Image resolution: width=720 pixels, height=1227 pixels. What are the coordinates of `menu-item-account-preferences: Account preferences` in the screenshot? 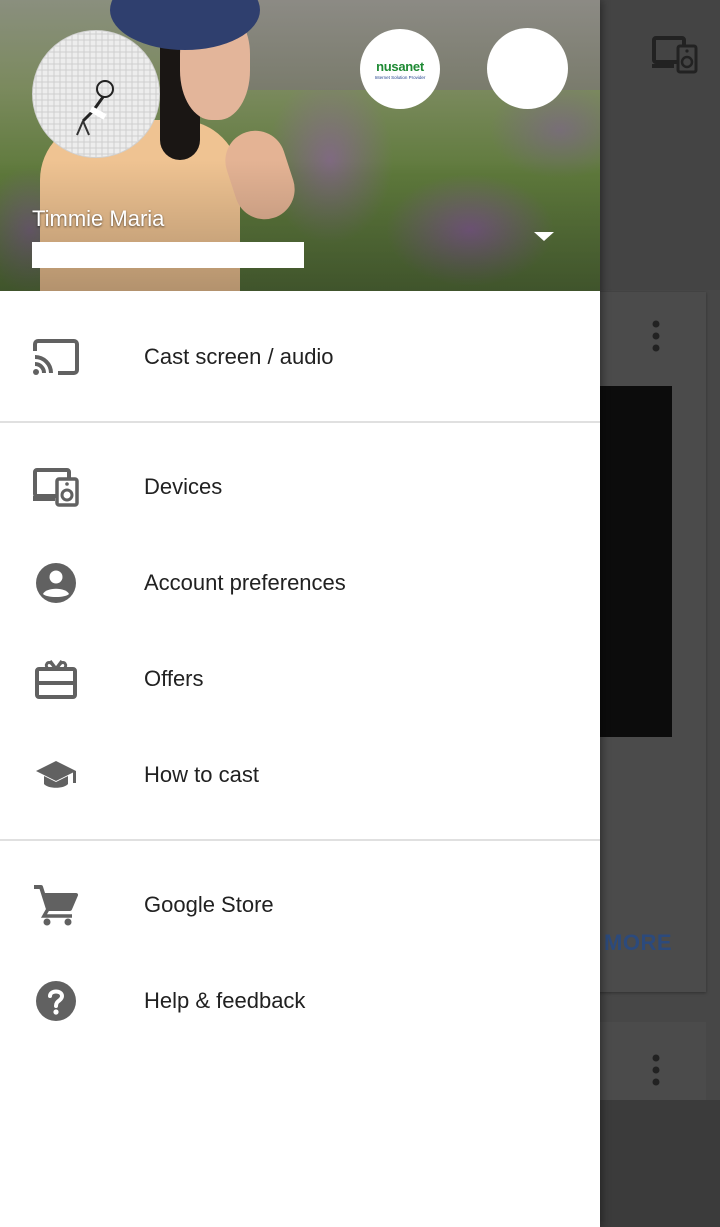 It's located at (300, 583).